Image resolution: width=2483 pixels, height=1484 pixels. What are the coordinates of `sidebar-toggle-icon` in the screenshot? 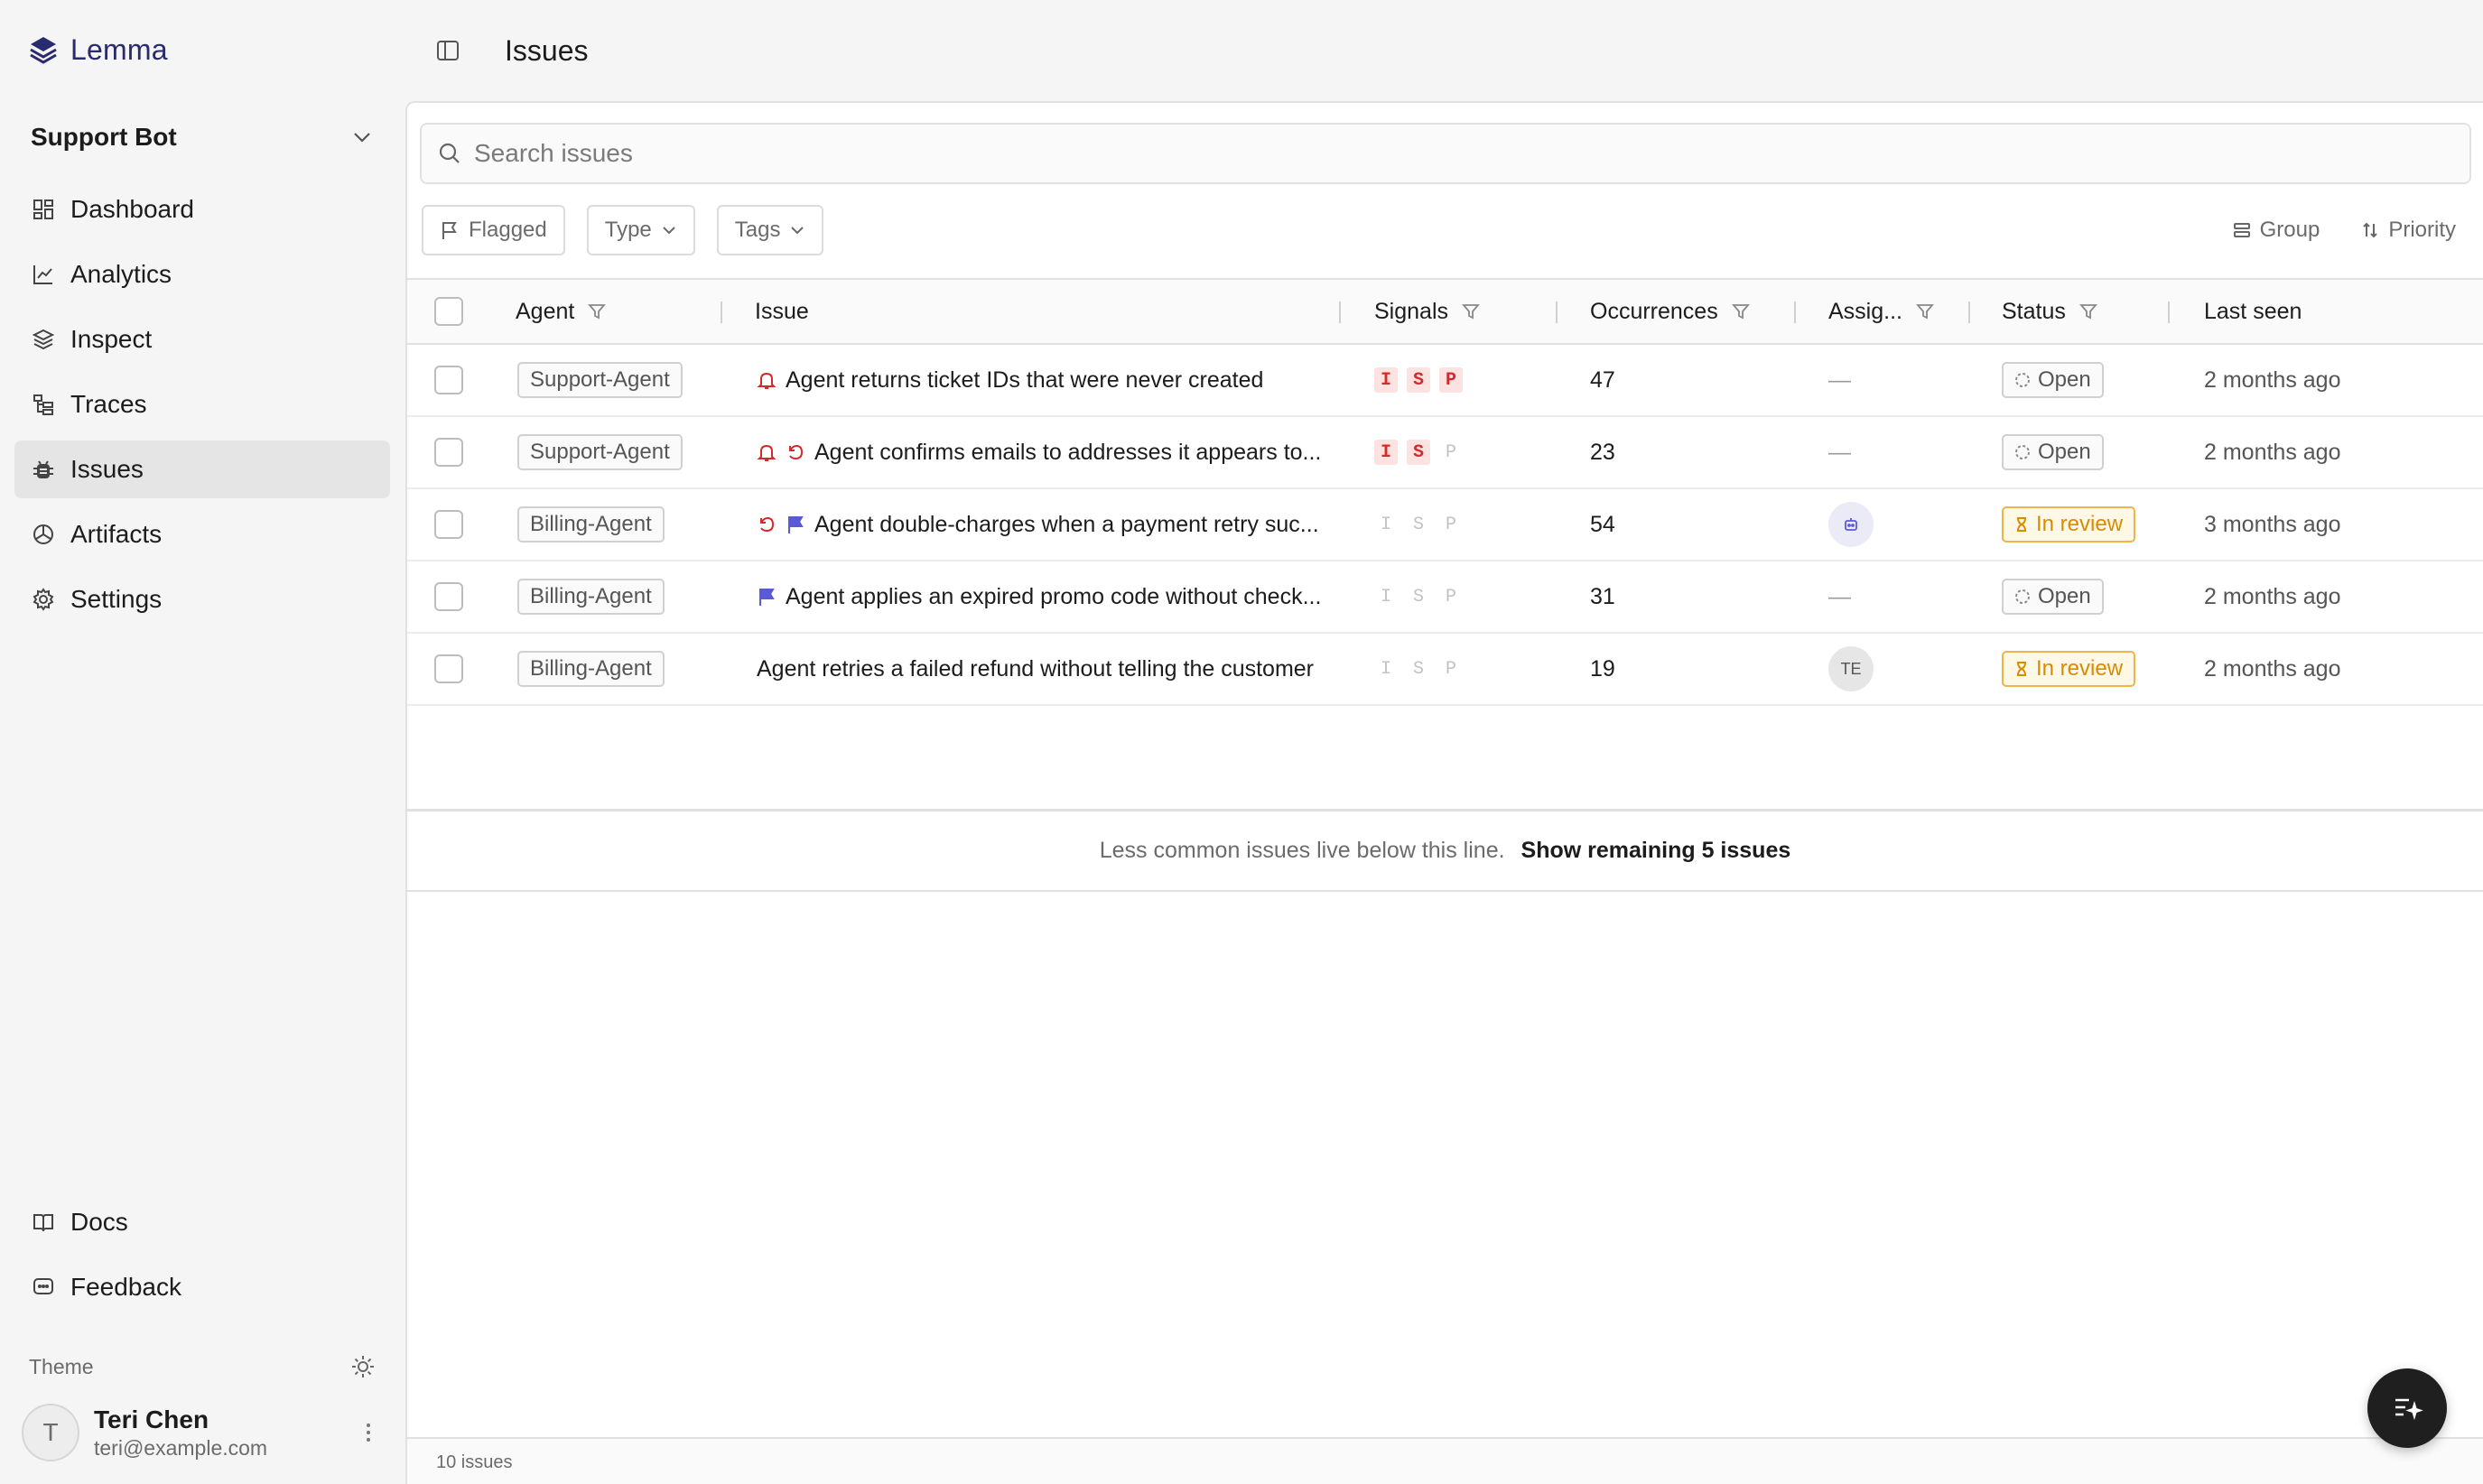 It's located at (448, 51).